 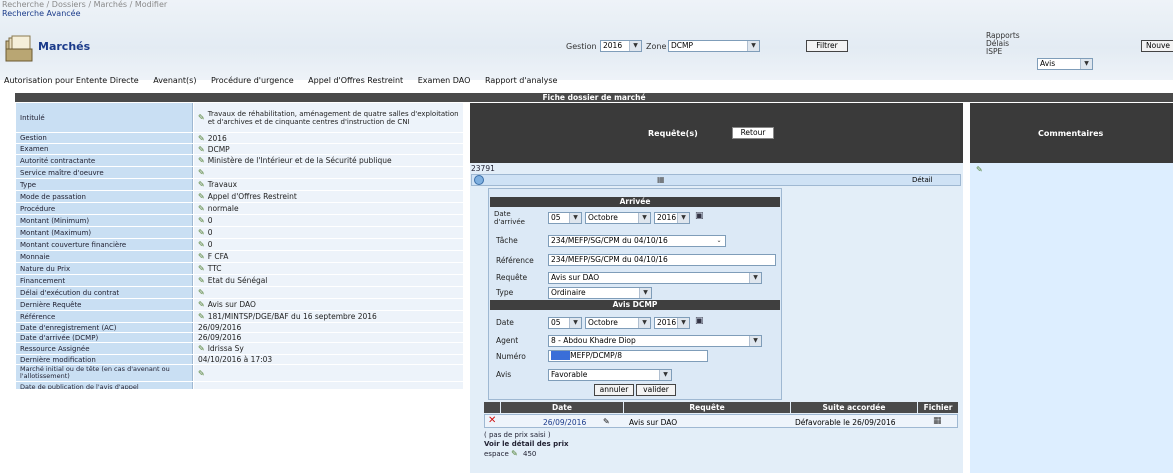 I want to click on field-row: Service maître d'oeuvre ✎, so click(x=239, y=173).